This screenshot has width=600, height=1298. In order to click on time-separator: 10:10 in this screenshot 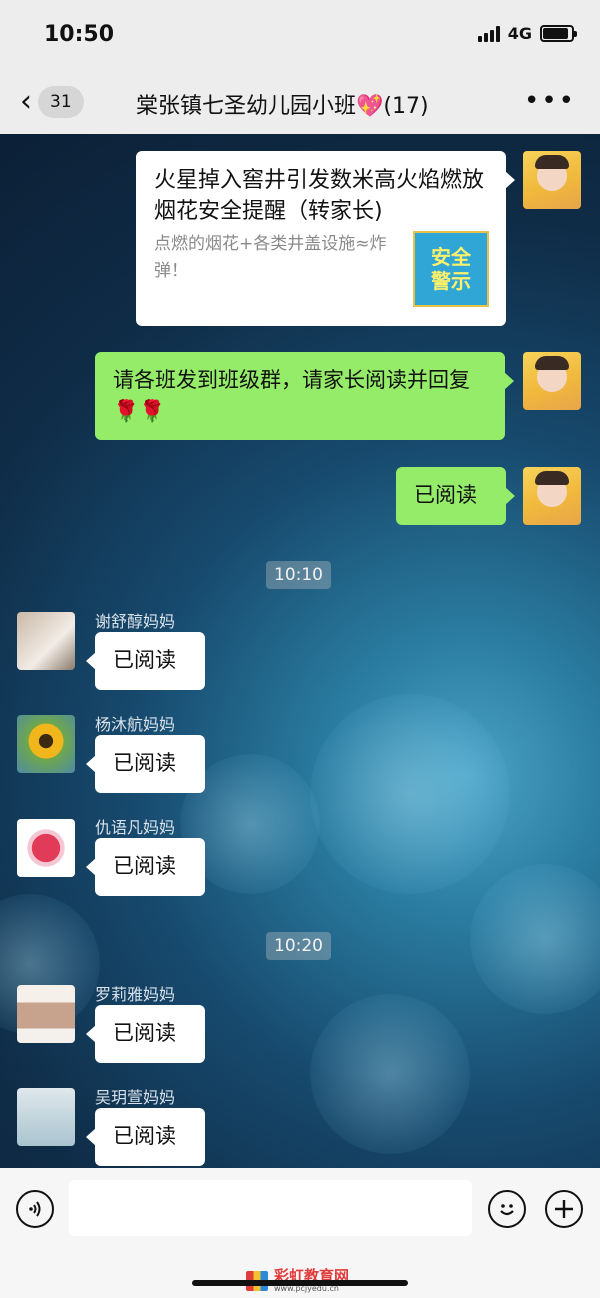, I will do `click(298, 575)`.